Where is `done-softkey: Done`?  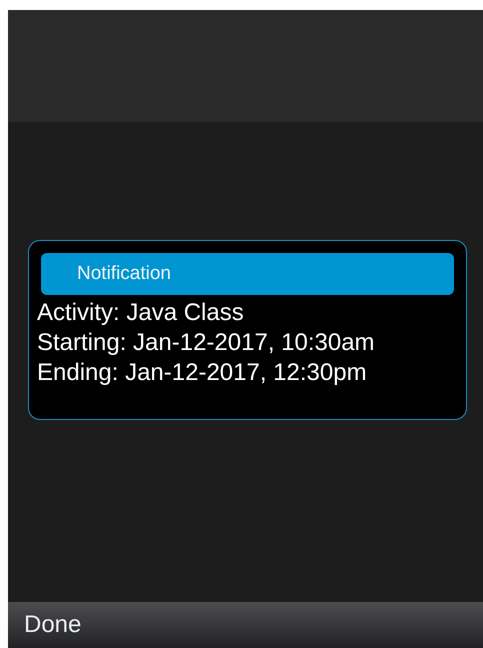
done-softkey: Done is located at coordinates (53, 625).